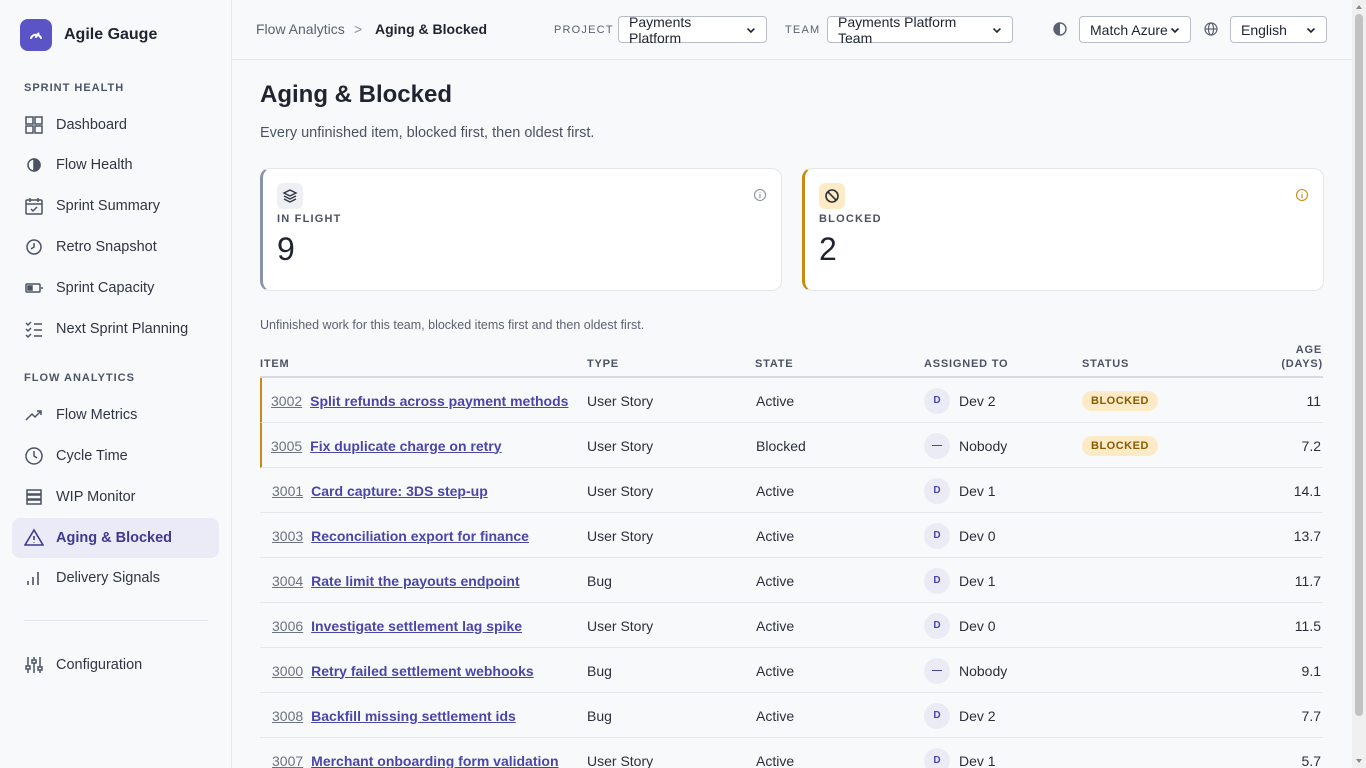  I want to click on item-title-link: Retry failed settlement webhooks, so click(422, 671).